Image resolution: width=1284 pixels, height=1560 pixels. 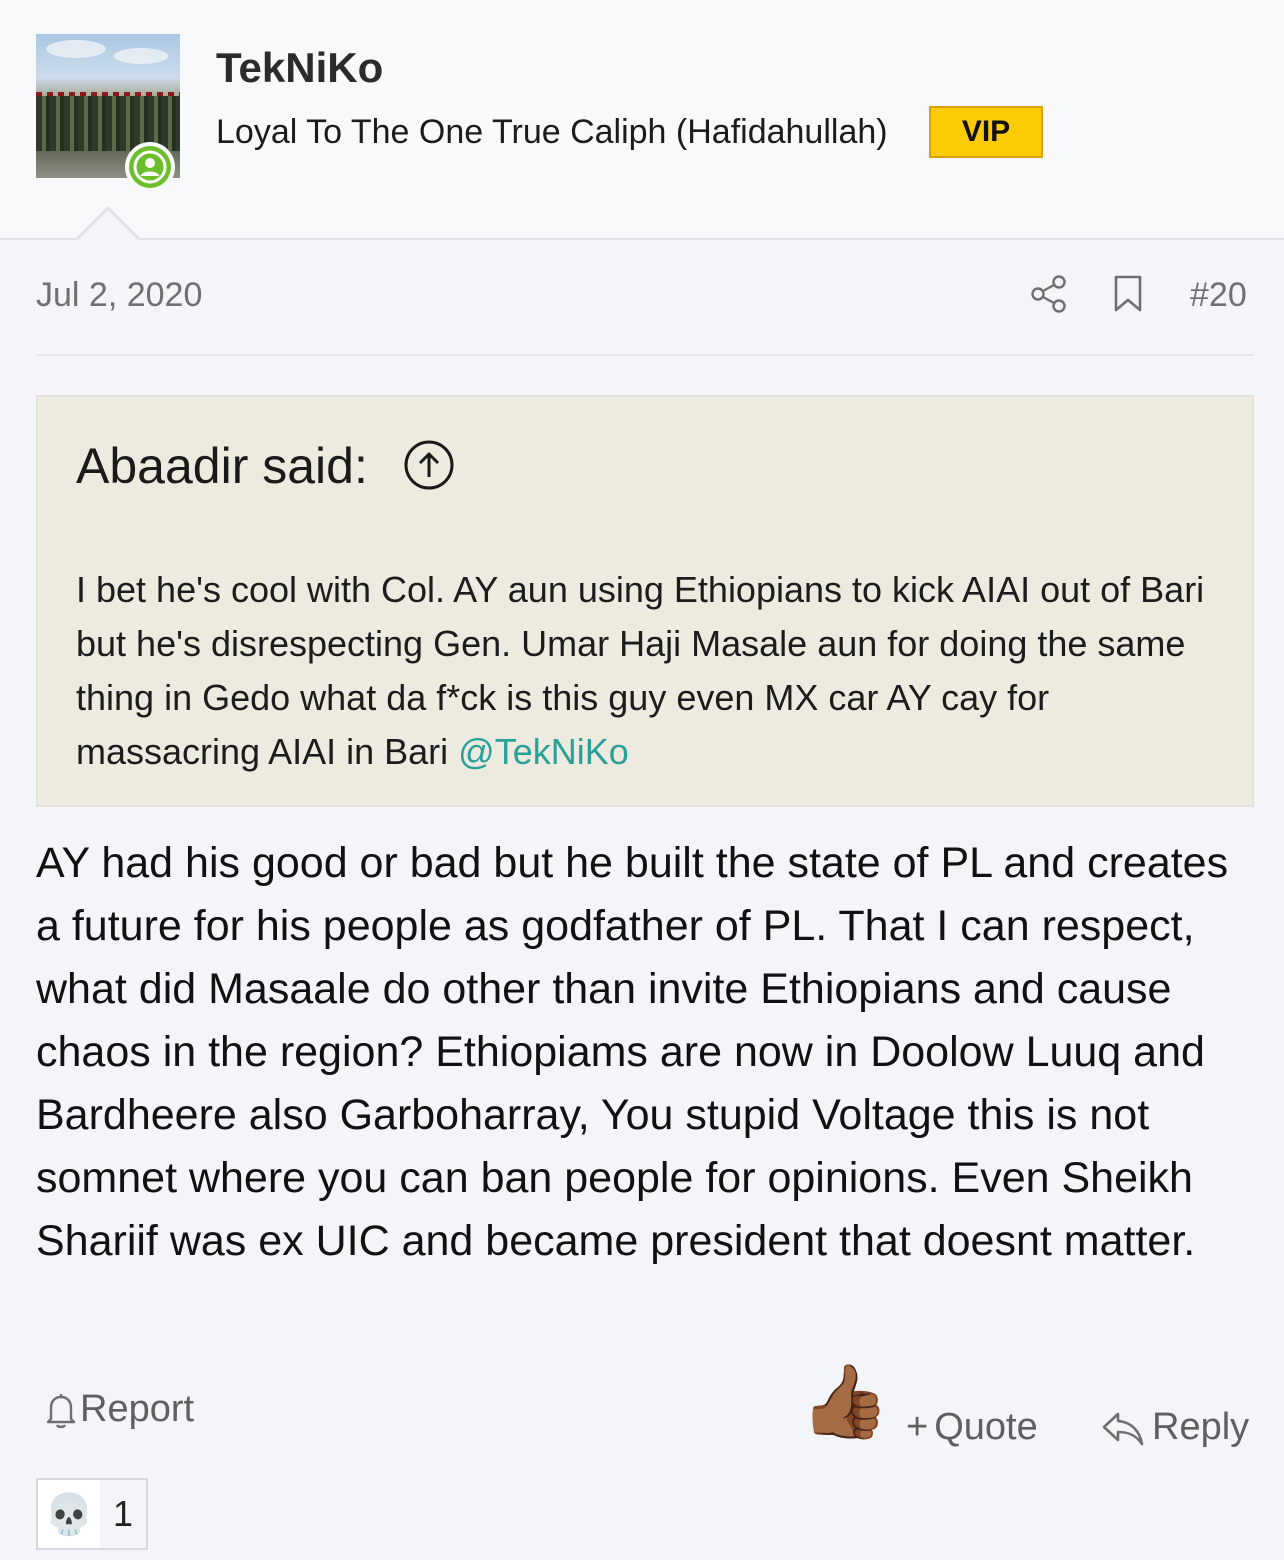 I want to click on report-button: Report, so click(x=118, y=1409).